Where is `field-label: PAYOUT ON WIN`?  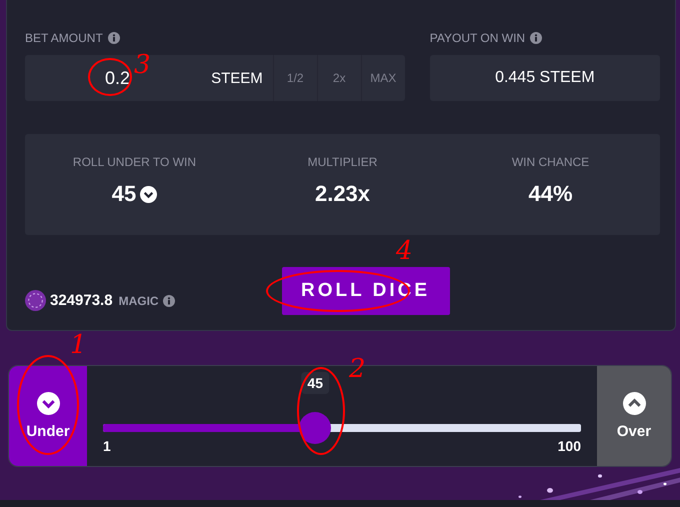 field-label: PAYOUT ON WIN is located at coordinates (478, 38).